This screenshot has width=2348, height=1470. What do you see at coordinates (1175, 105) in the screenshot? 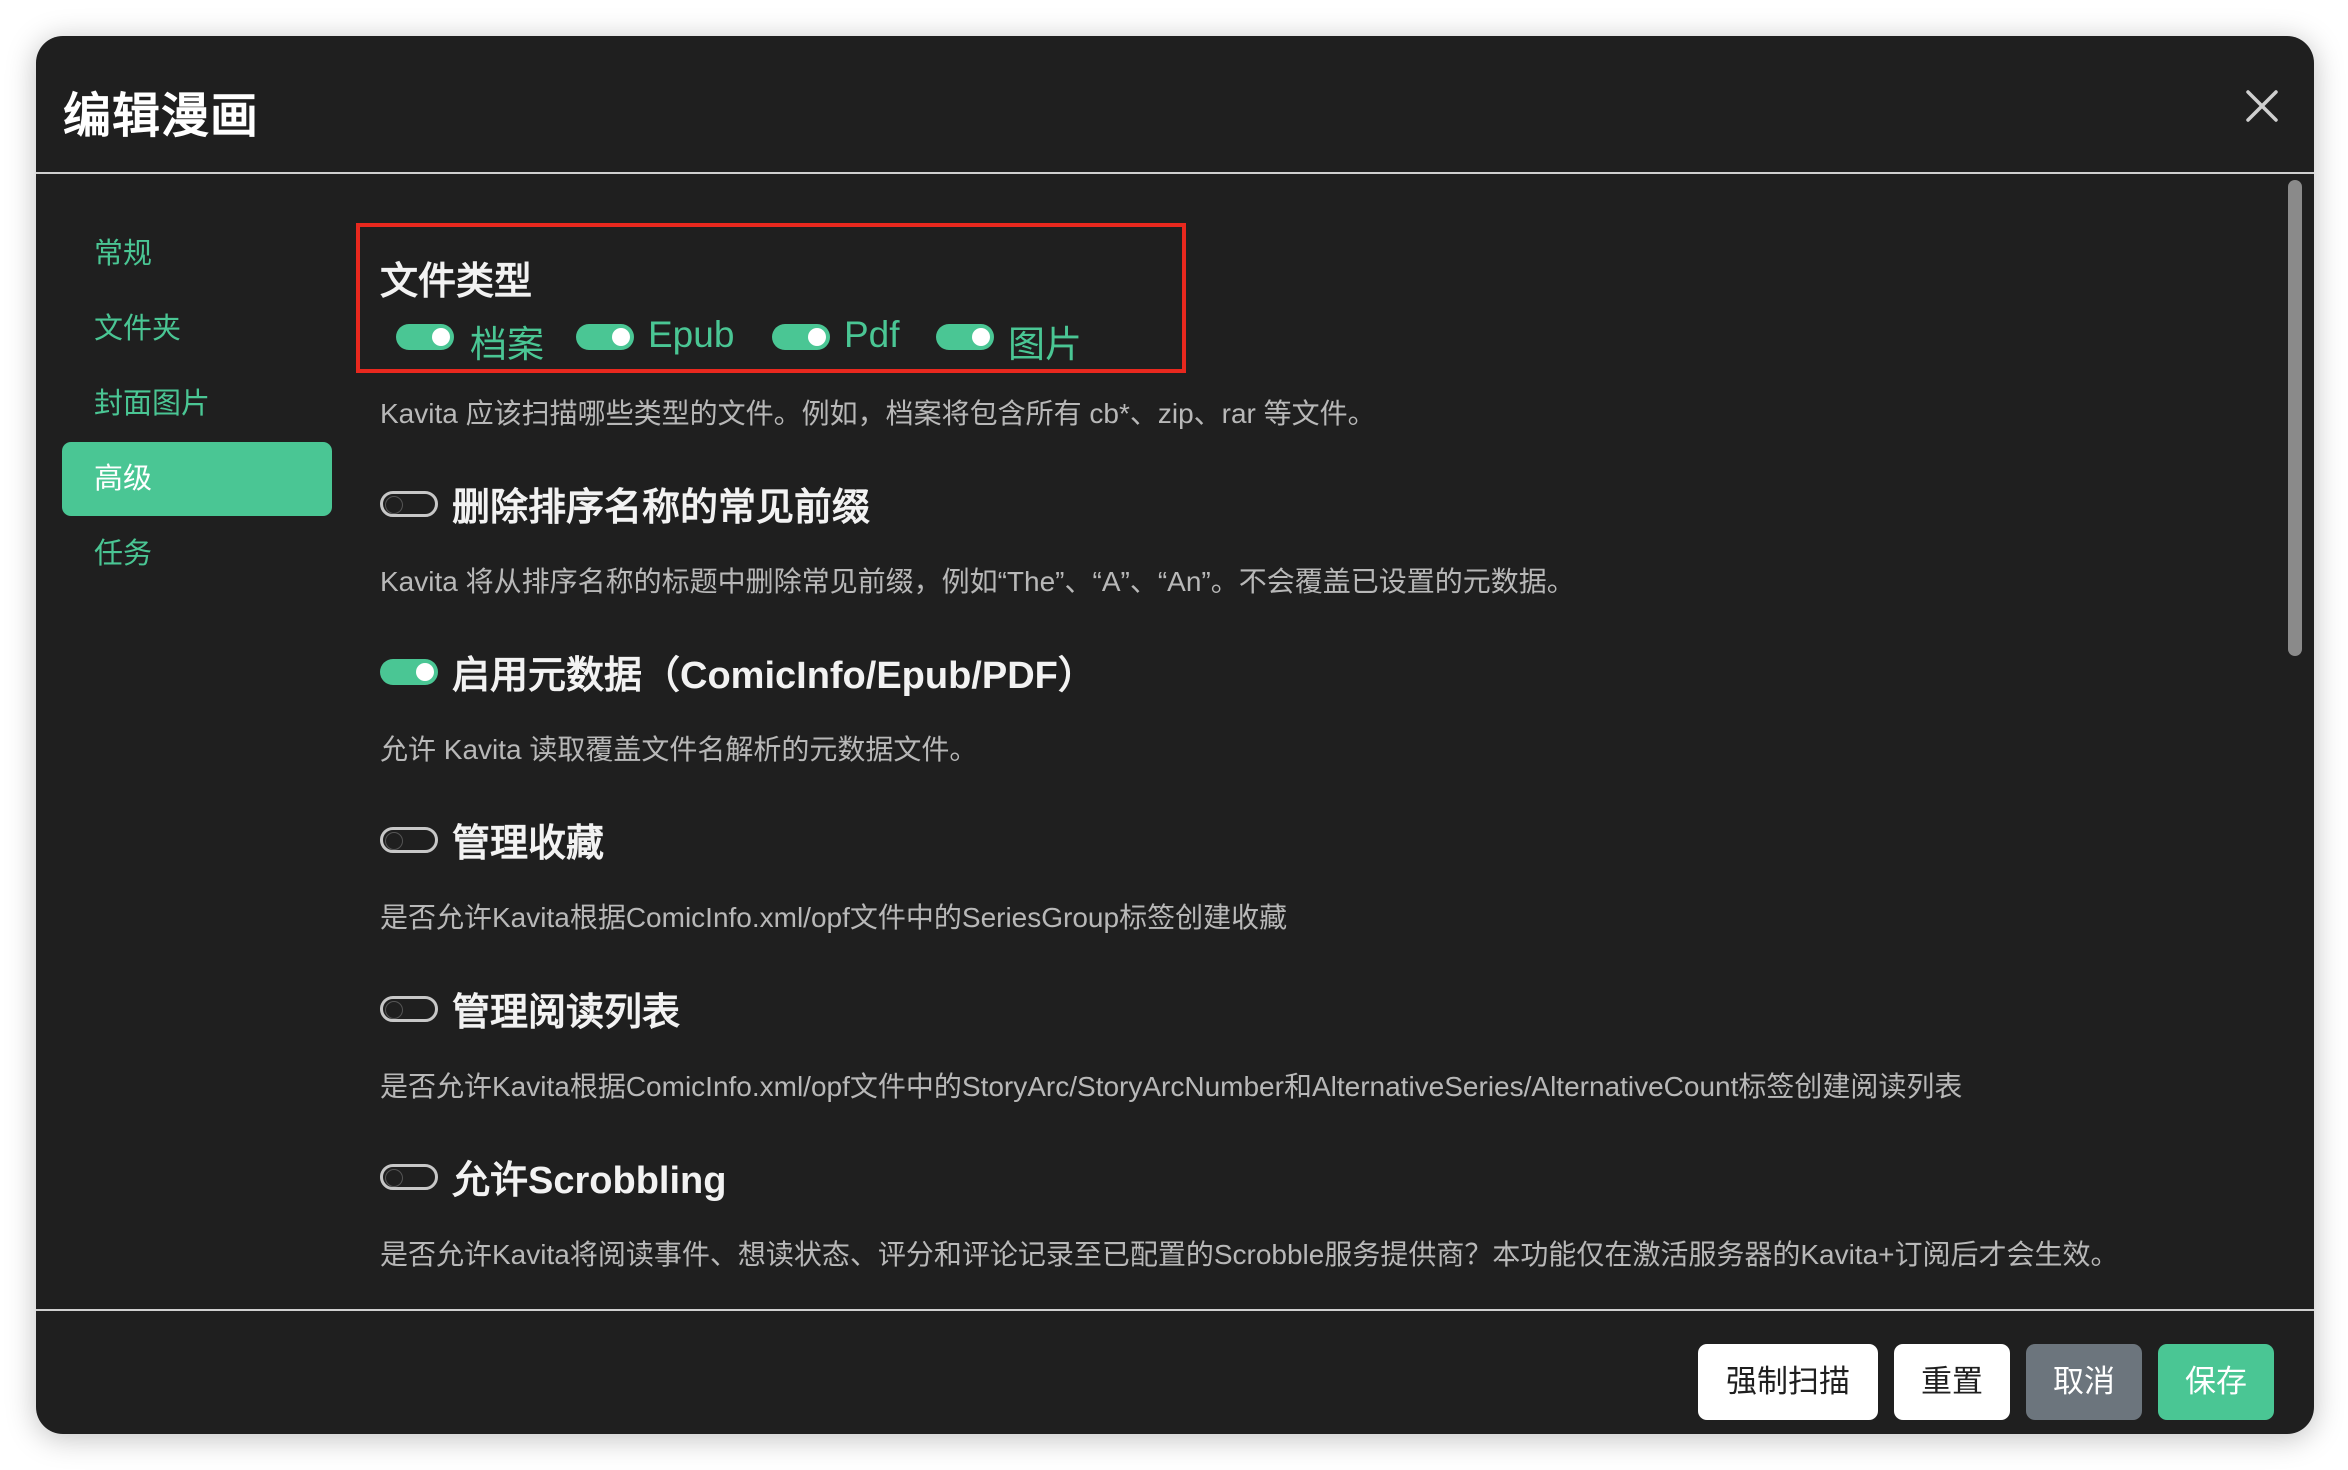
I see `dialog-header: 编辑漫画` at bounding box center [1175, 105].